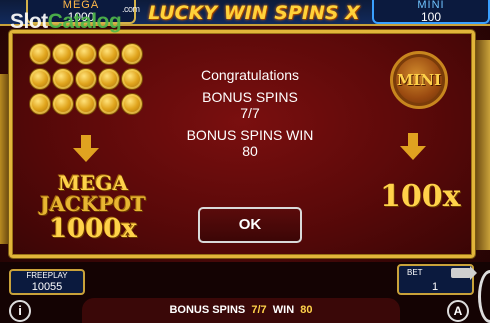 This screenshot has height=323, width=490. What do you see at coordinates (47, 287) in the screenshot?
I see `freeplay-value: 10055` at bounding box center [47, 287].